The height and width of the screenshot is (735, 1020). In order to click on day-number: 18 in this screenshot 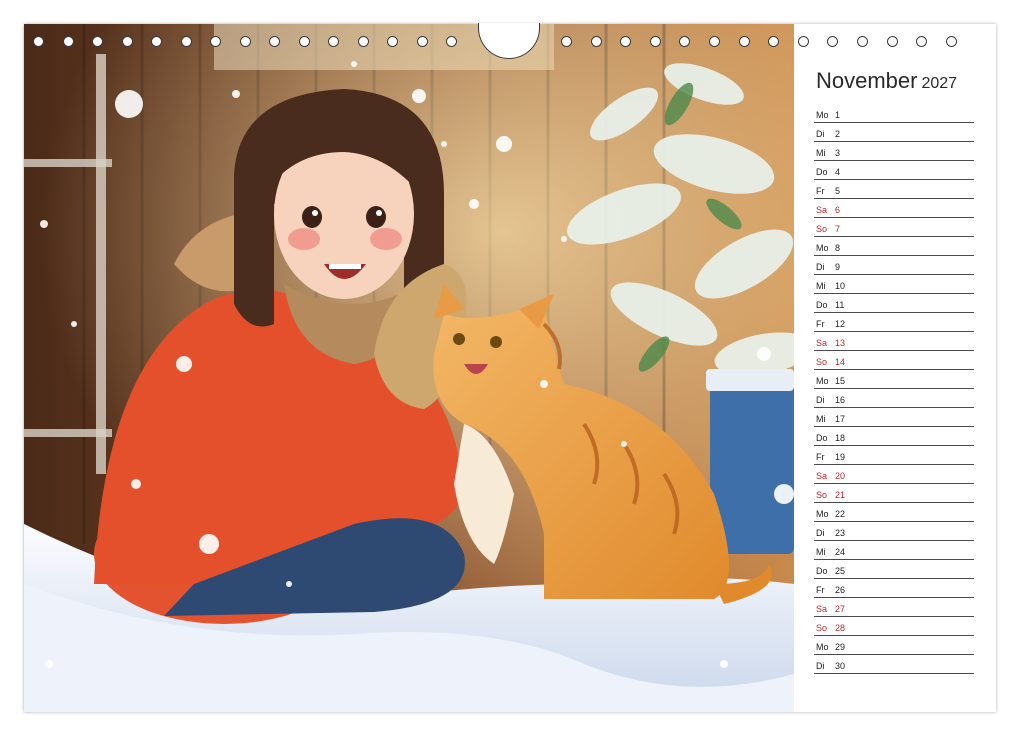, I will do `click(840, 438)`.